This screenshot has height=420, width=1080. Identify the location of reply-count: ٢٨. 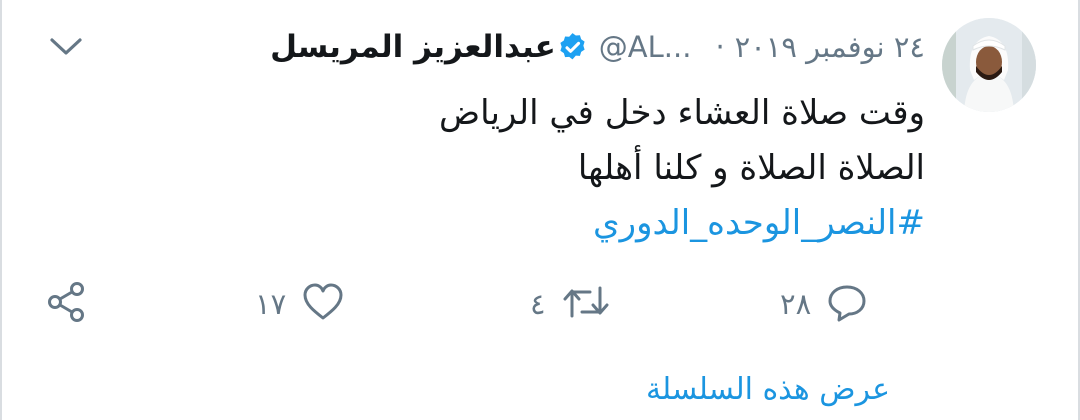
(796, 304).